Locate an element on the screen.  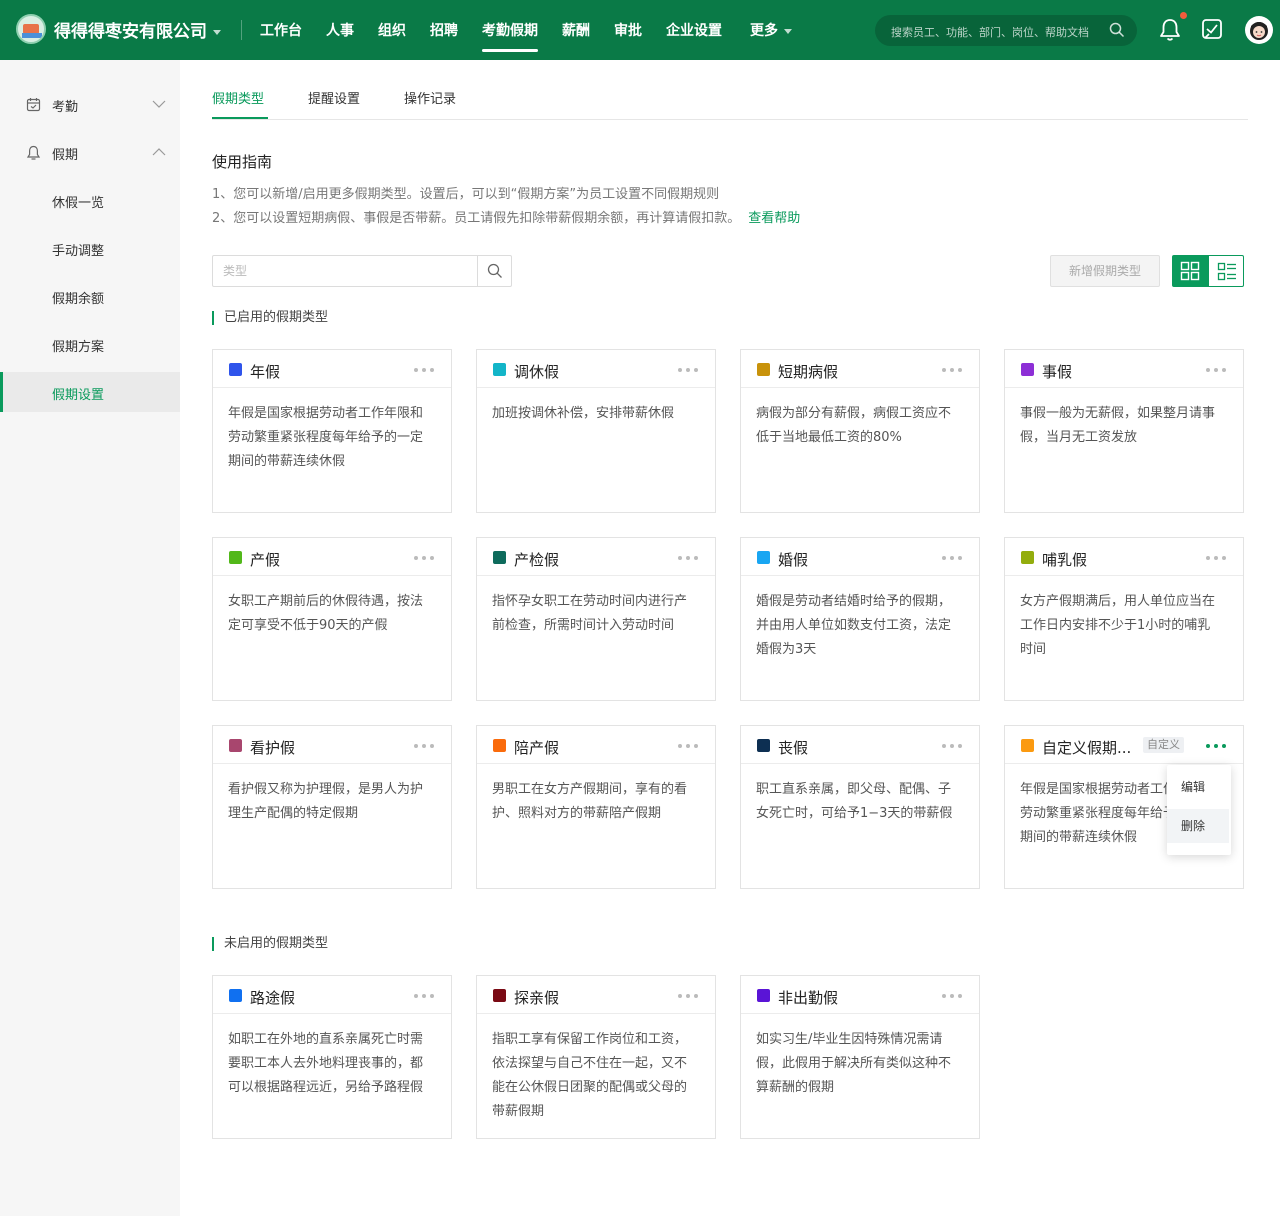
tab-operation-log: 操作记录 is located at coordinates (430, 97).